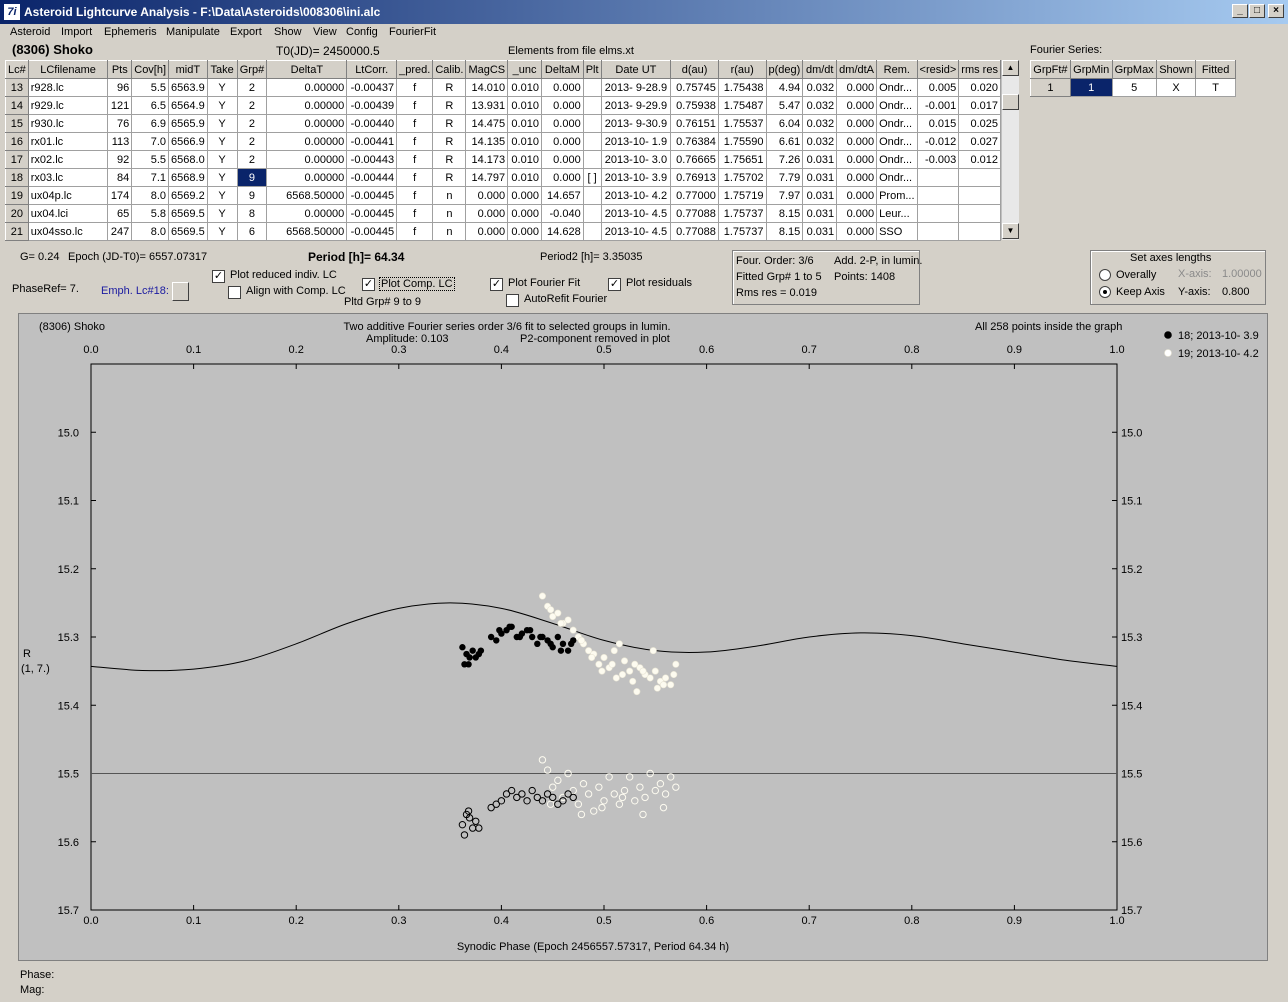 The image size is (1288, 1002). What do you see at coordinates (120, 213) in the screenshot?
I see `table-cell: 65` at bounding box center [120, 213].